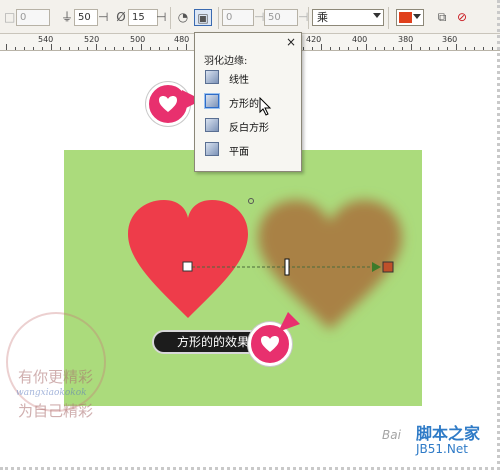 The image size is (500, 470). I want to click on opacity-slider-handle, so click(287, 267).